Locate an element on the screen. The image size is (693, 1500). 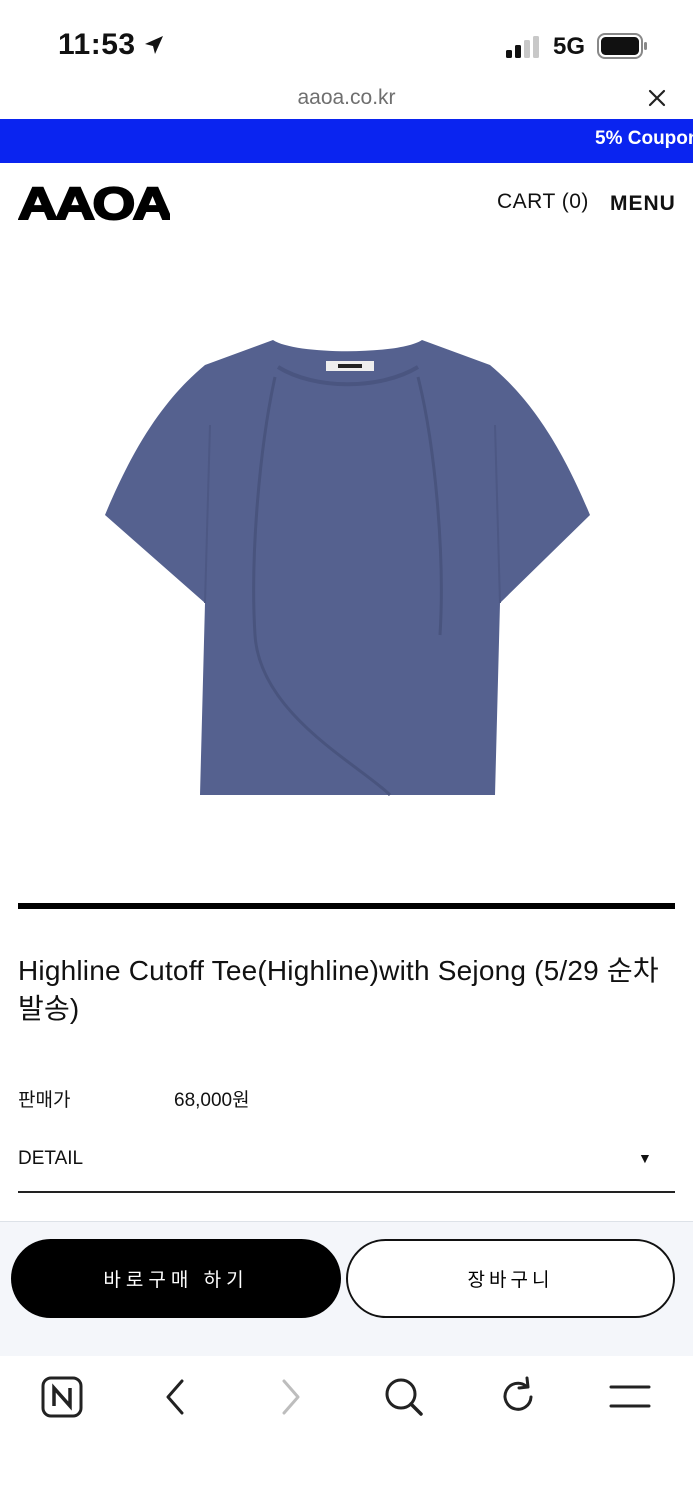
coupon-banner: 5% Coupon is located at coordinates (346, 141).